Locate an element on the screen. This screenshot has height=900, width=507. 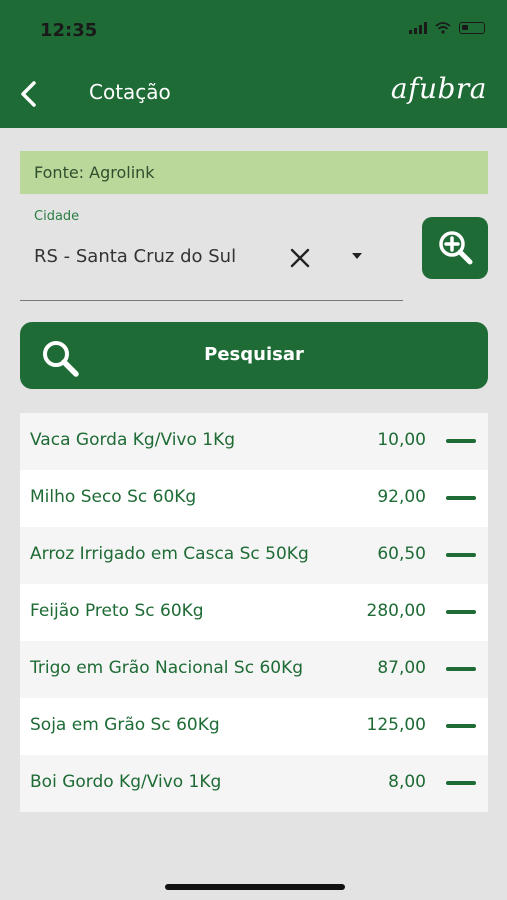
status-icons is located at coordinates (447, 28).